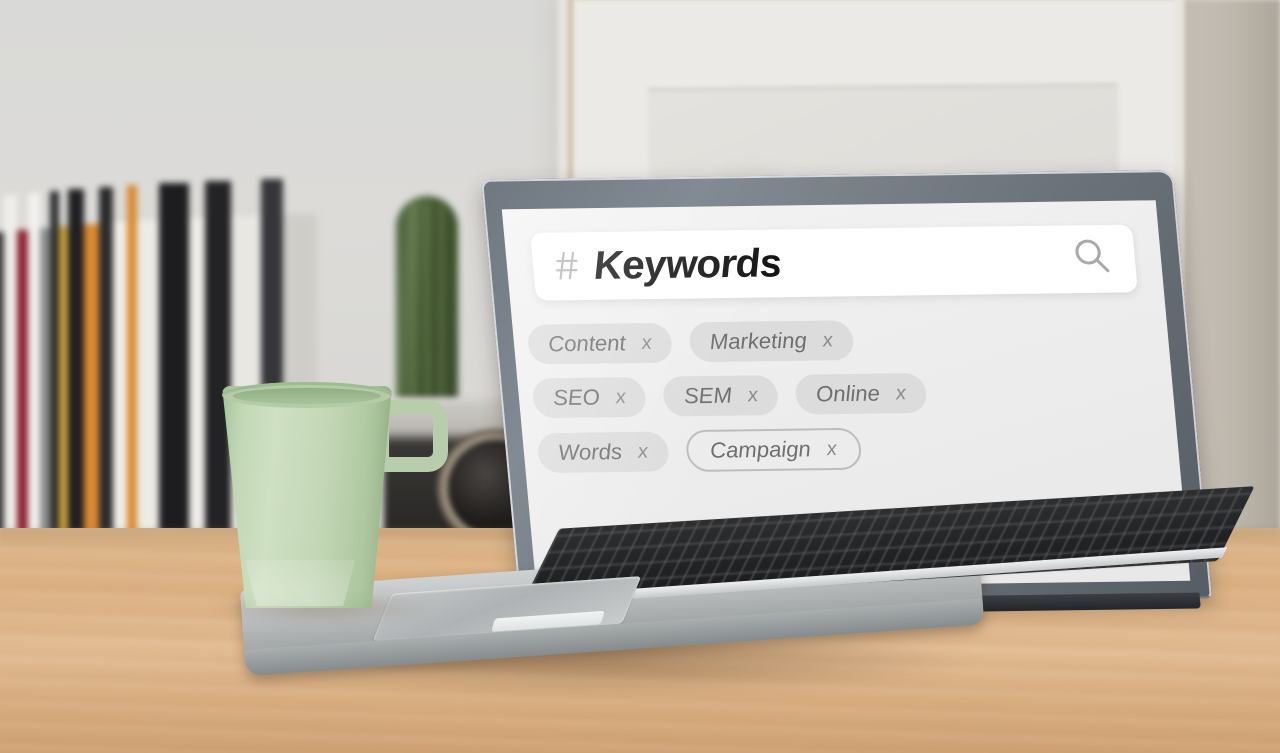  I want to click on search-bar: # Keywords, so click(834, 262).